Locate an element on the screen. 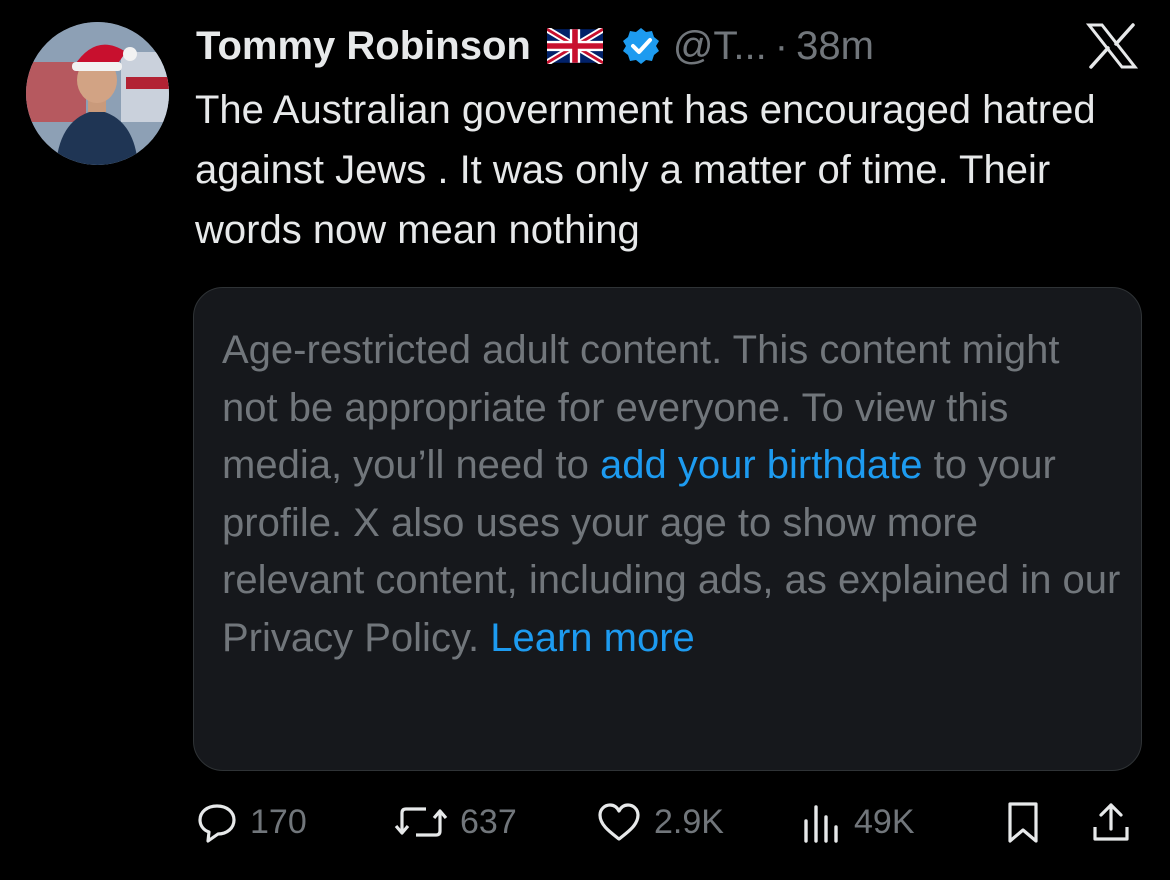 Image resolution: width=1170 pixels, height=880 pixels. bookmark-icon is located at coordinates (1023, 822).